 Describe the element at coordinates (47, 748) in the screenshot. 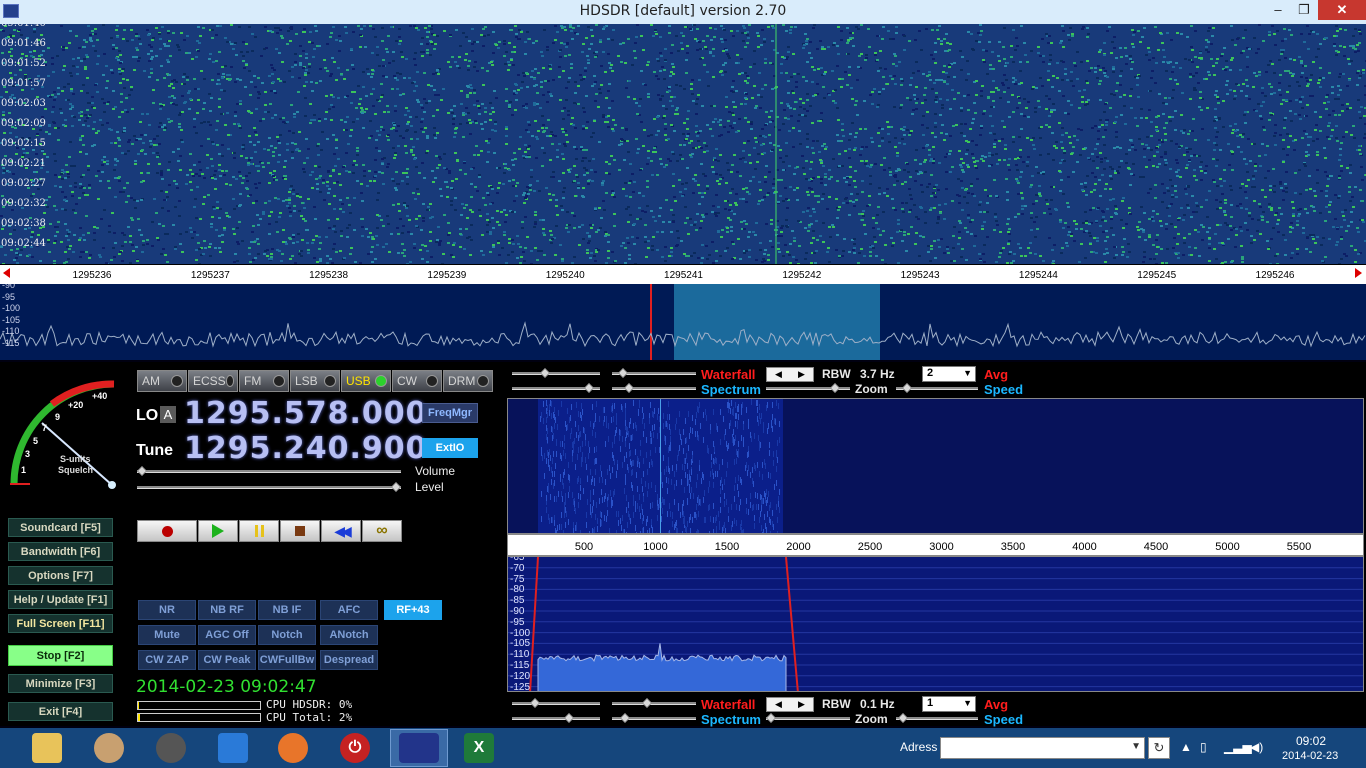

I see `taskbar-file-explorer` at that location.